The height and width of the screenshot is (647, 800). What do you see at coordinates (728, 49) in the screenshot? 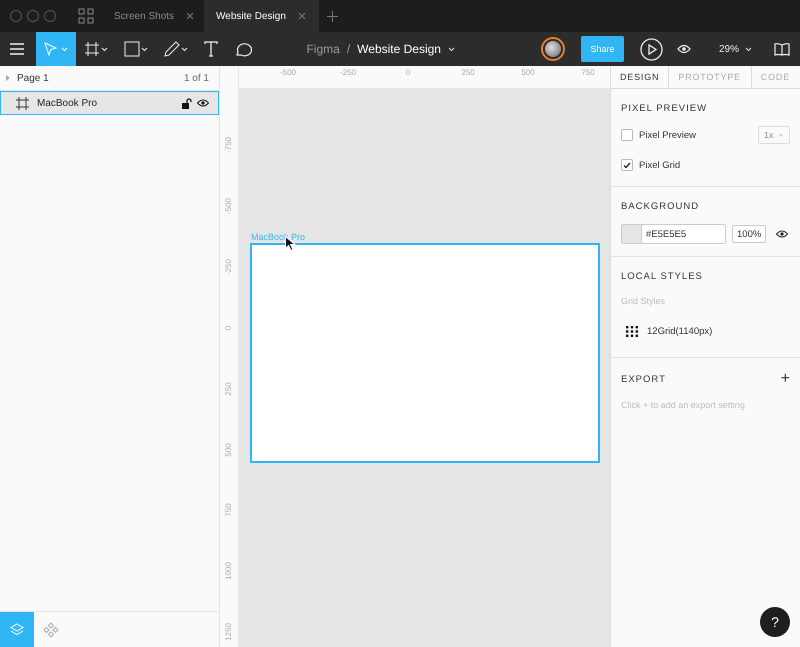
I see `zoom-level: 29%` at bounding box center [728, 49].